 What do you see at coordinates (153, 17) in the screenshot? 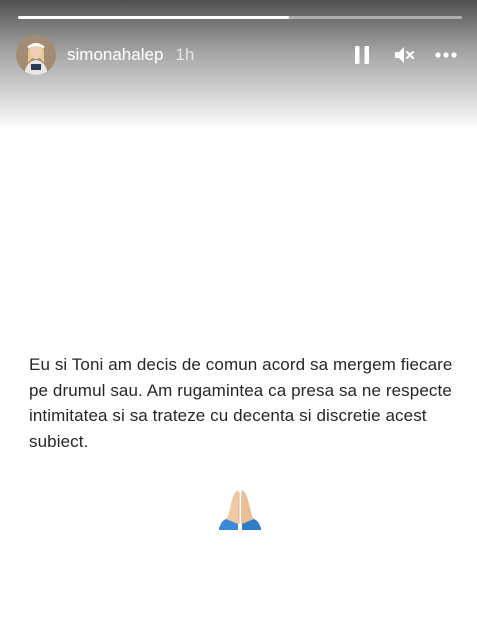
I see `story-progress-fill` at bounding box center [153, 17].